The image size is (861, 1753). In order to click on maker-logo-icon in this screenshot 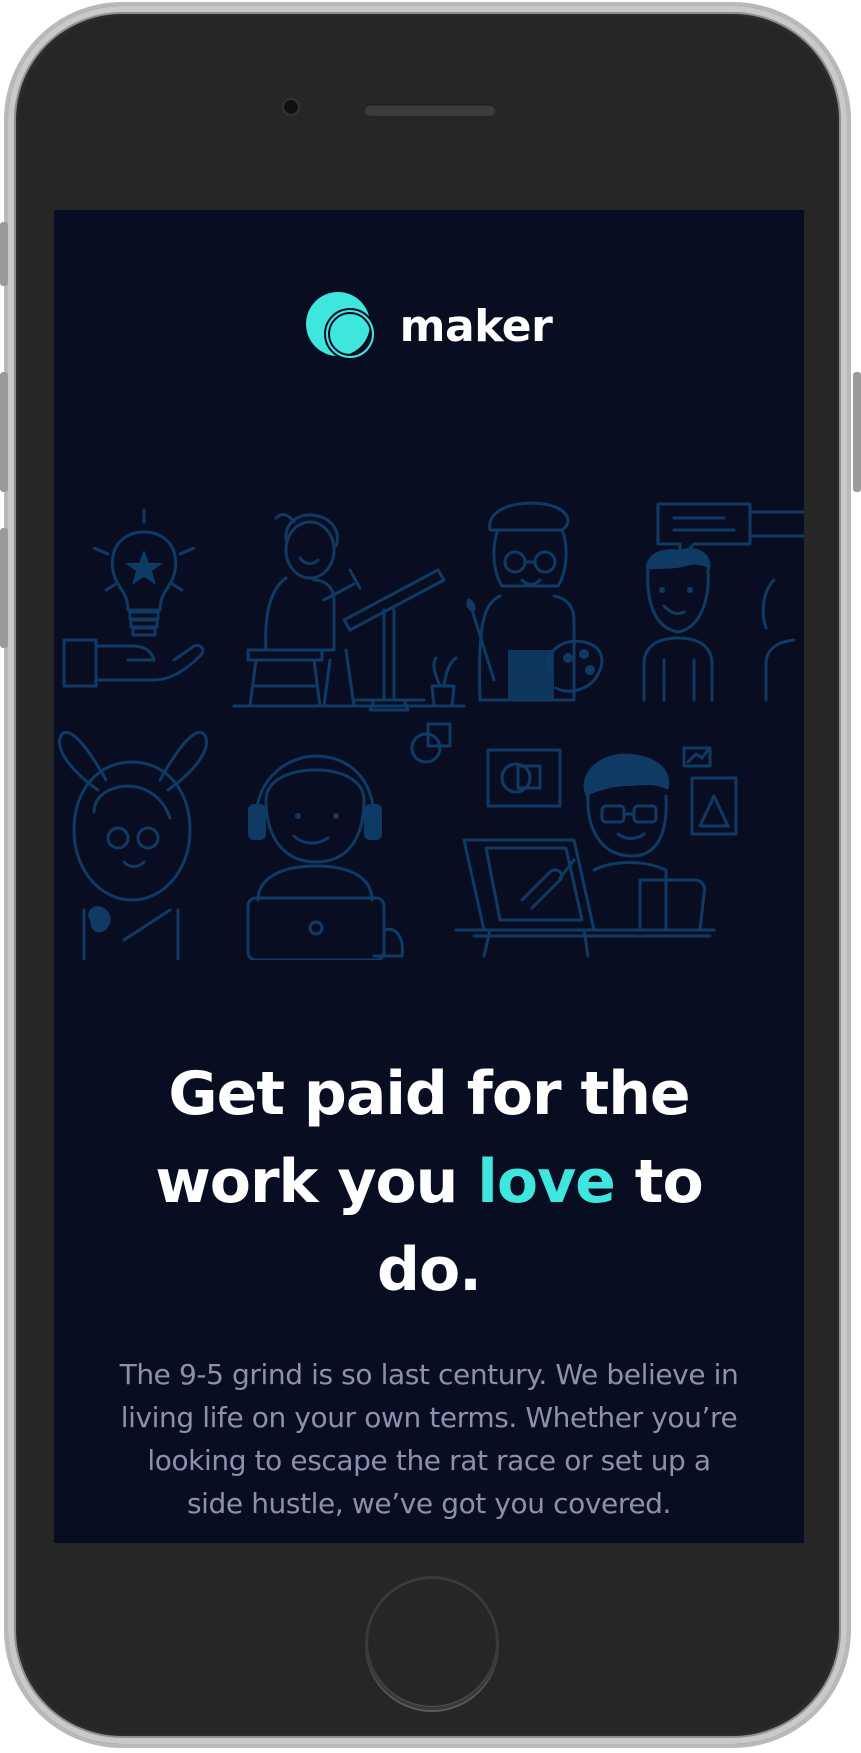, I will do `click(340, 326)`.